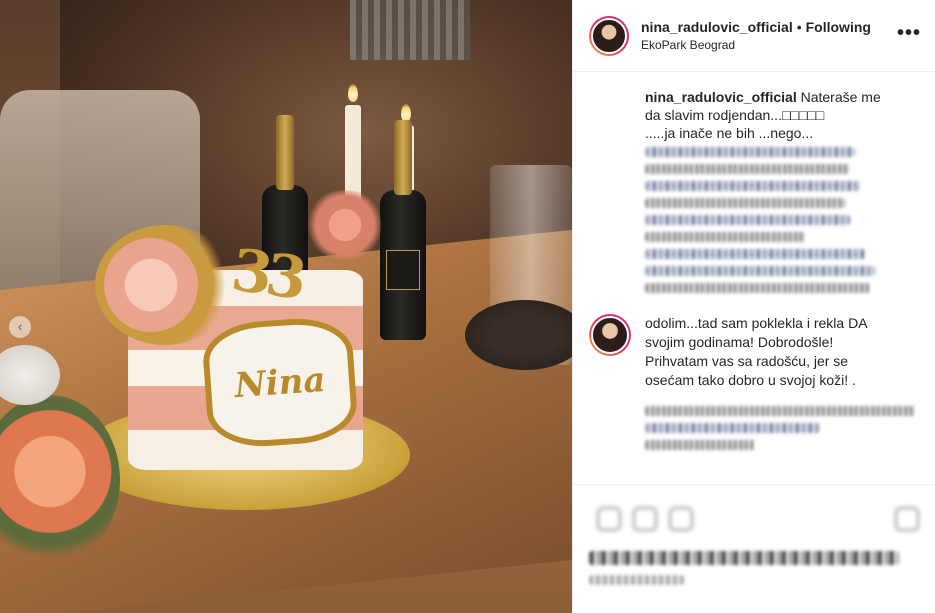  Describe the element at coordinates (909, 33) in the screenshot. I see `more-options-icon: •••` at that location.